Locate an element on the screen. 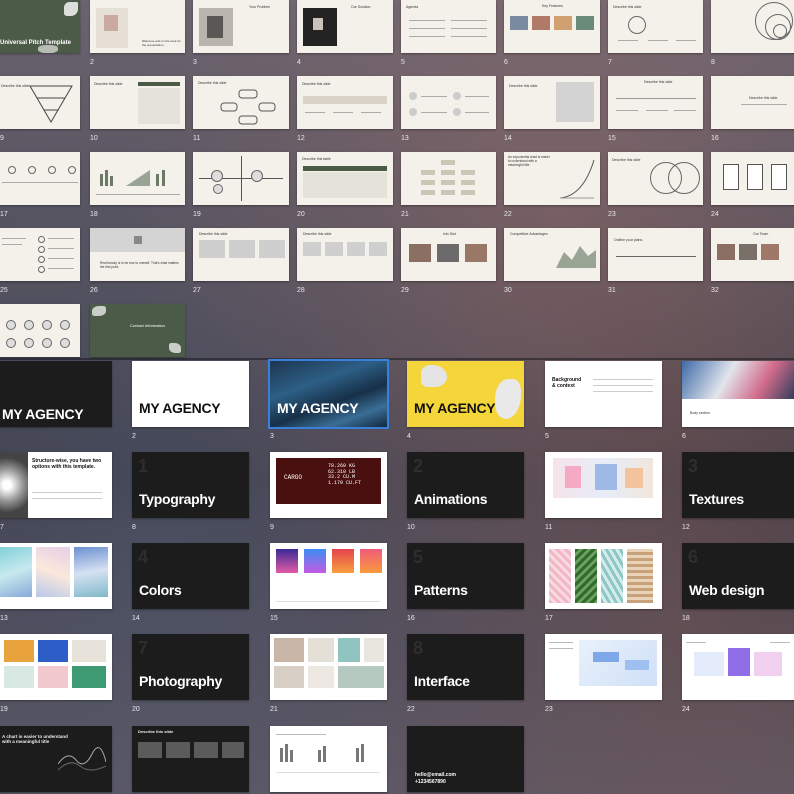 Image resolution: width=794 pixels, height=794 pixels. slide-thumb: Contact Information is located at coordinates (137, 330).